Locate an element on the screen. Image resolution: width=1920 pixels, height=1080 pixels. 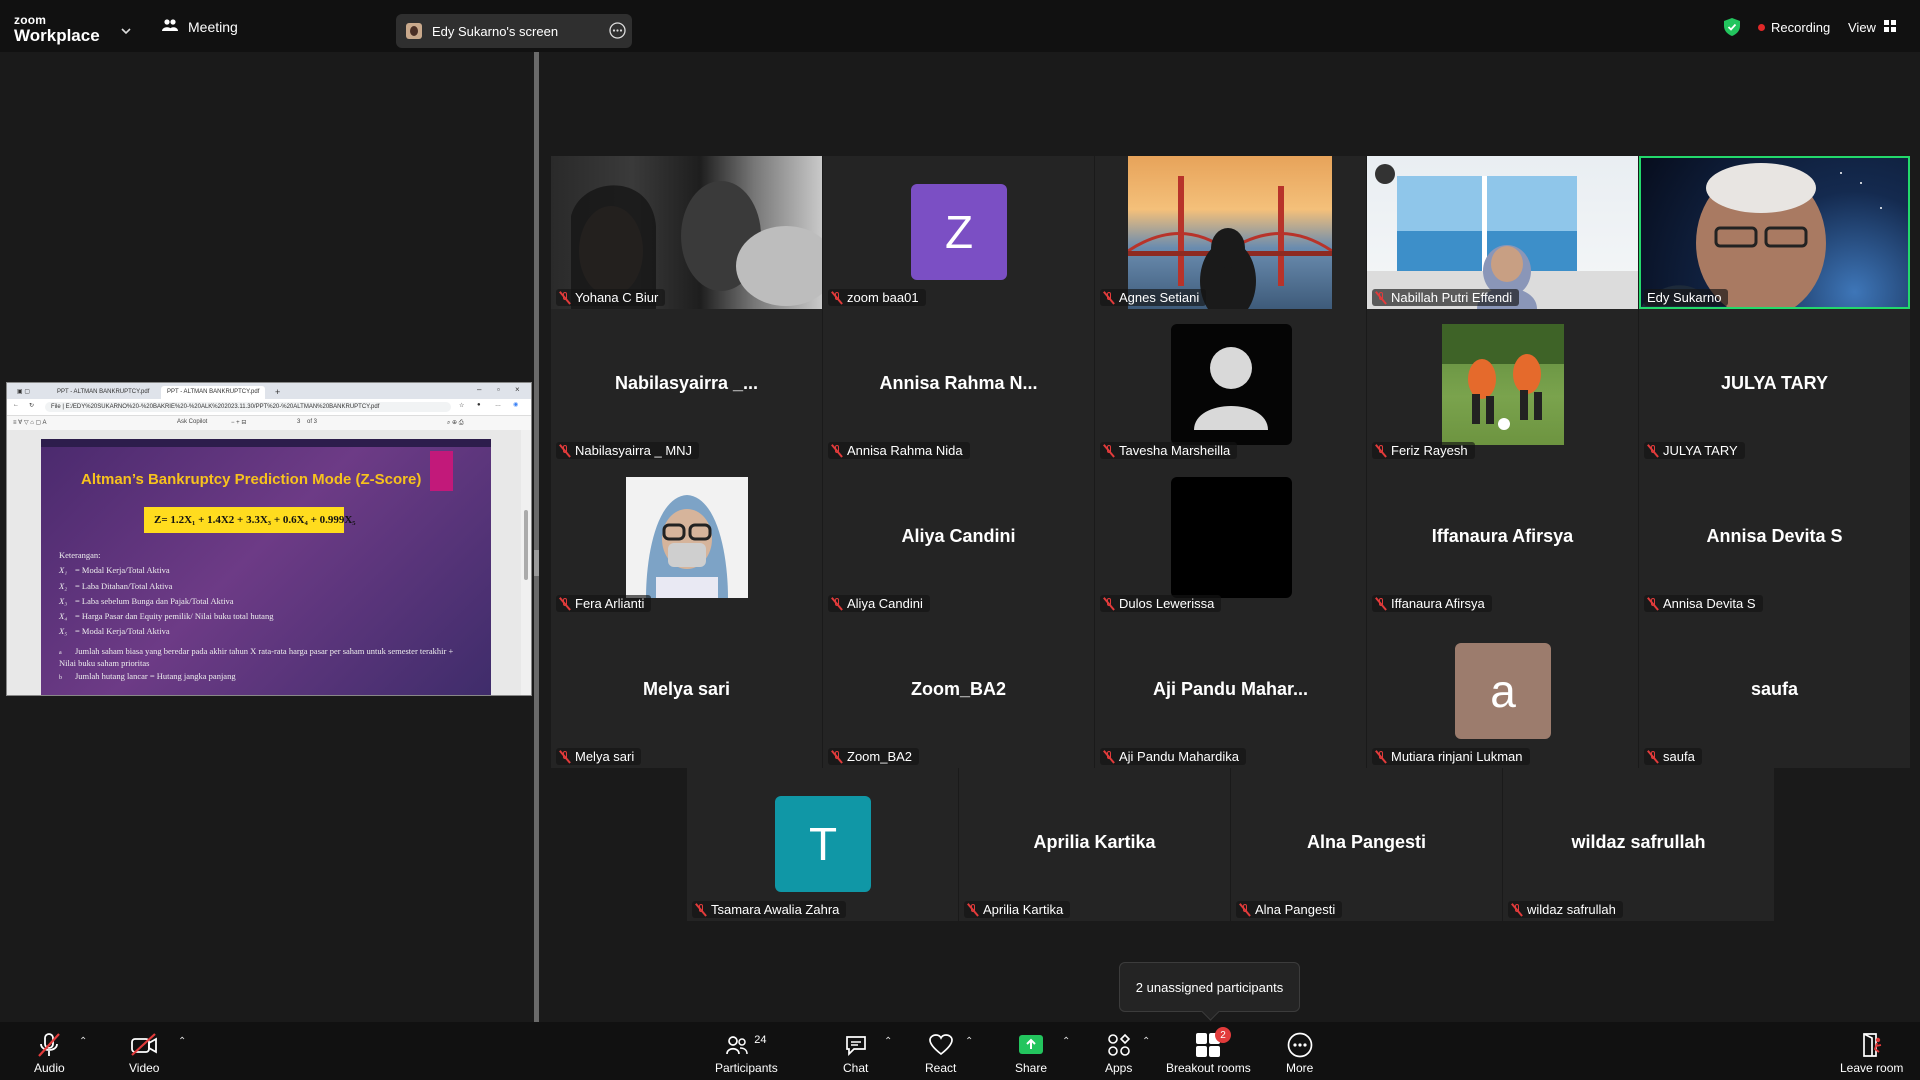
more-button: More is located at coordinates (1299, 1053).